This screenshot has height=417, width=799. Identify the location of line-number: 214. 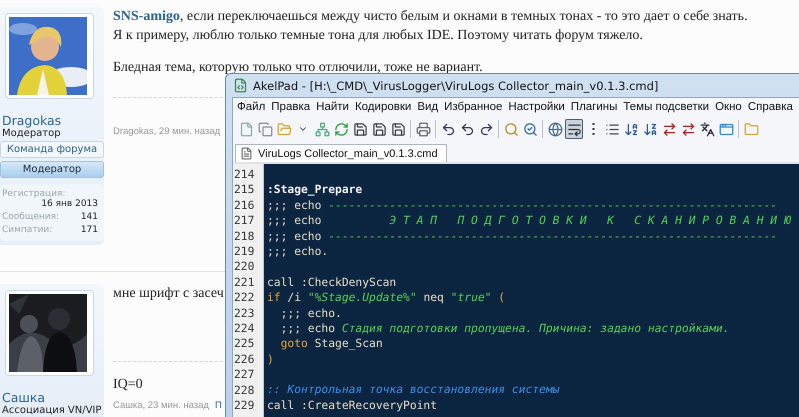
(244, 174).